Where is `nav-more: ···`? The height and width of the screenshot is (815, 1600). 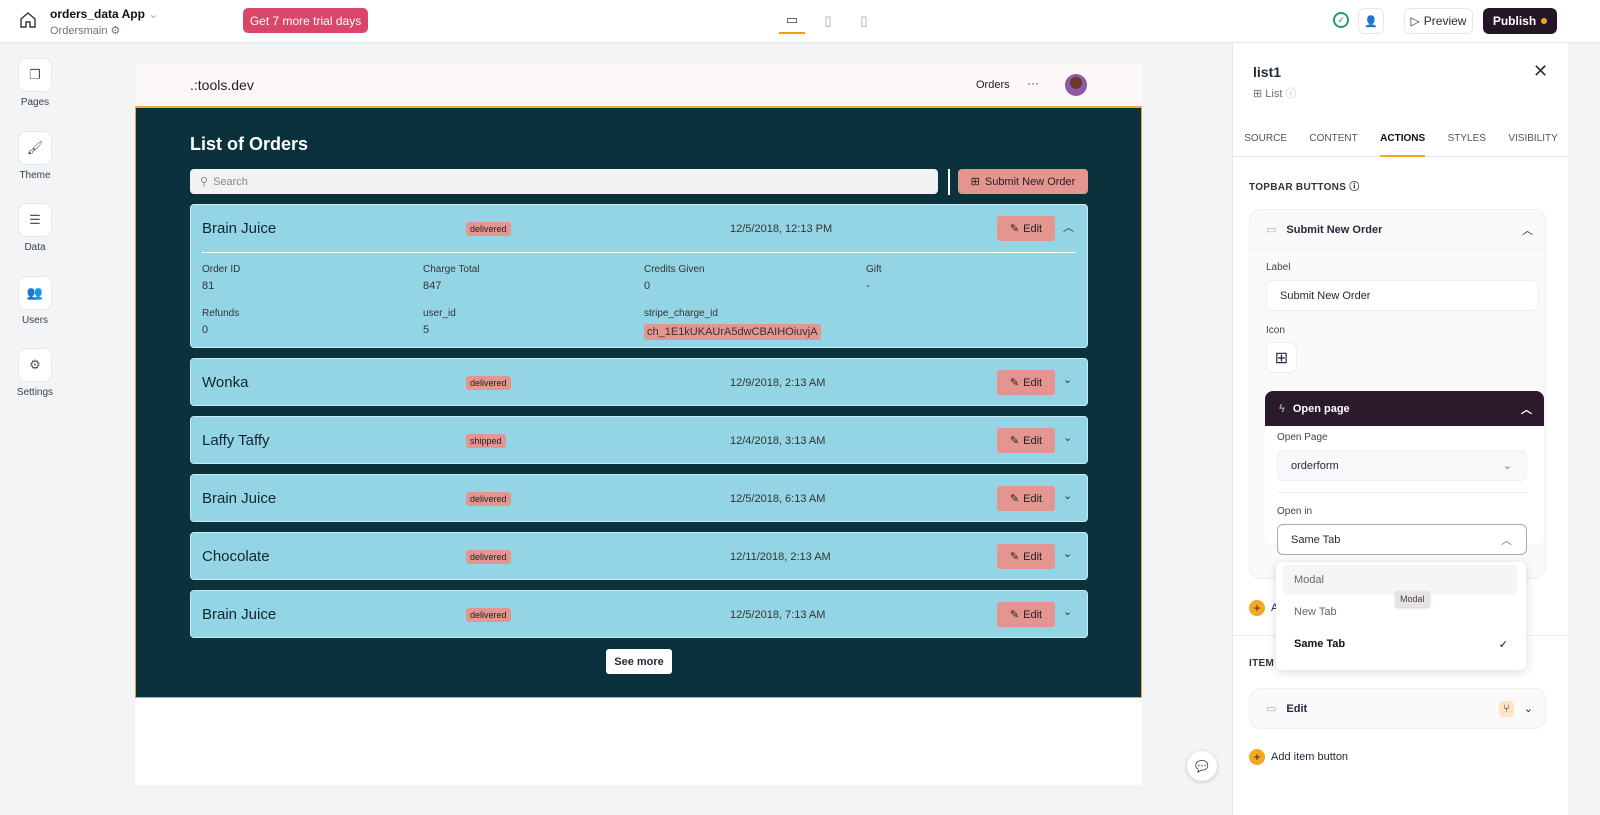
nav-more: ··· is located at coordinates (1033, 83).